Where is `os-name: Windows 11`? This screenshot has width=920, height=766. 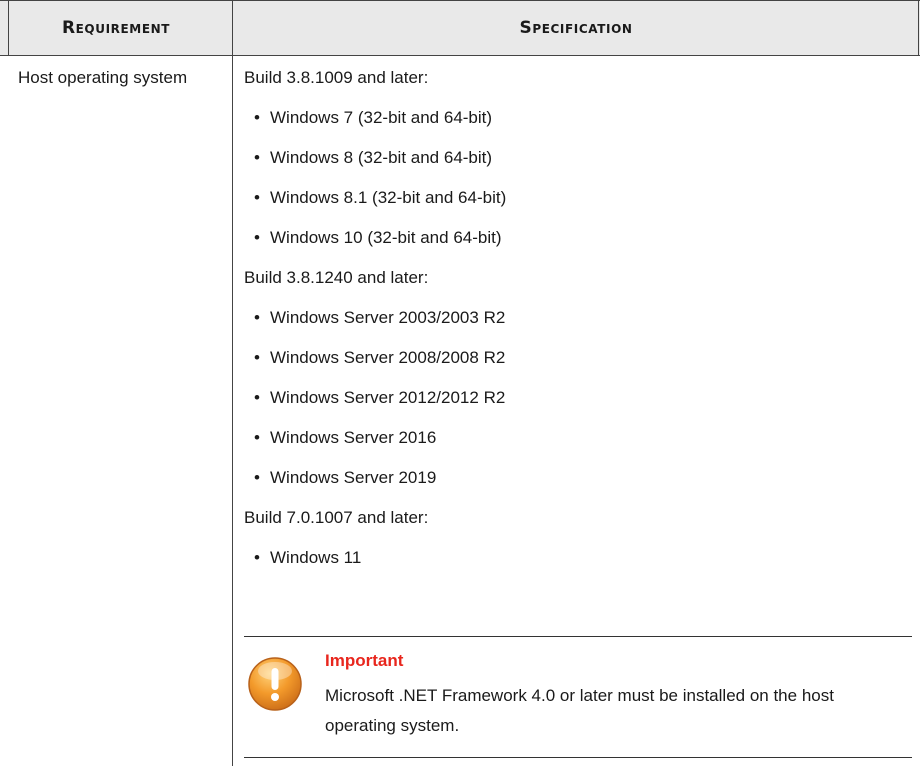 os-name: Windows 11 is located at coordinates (316, 557).